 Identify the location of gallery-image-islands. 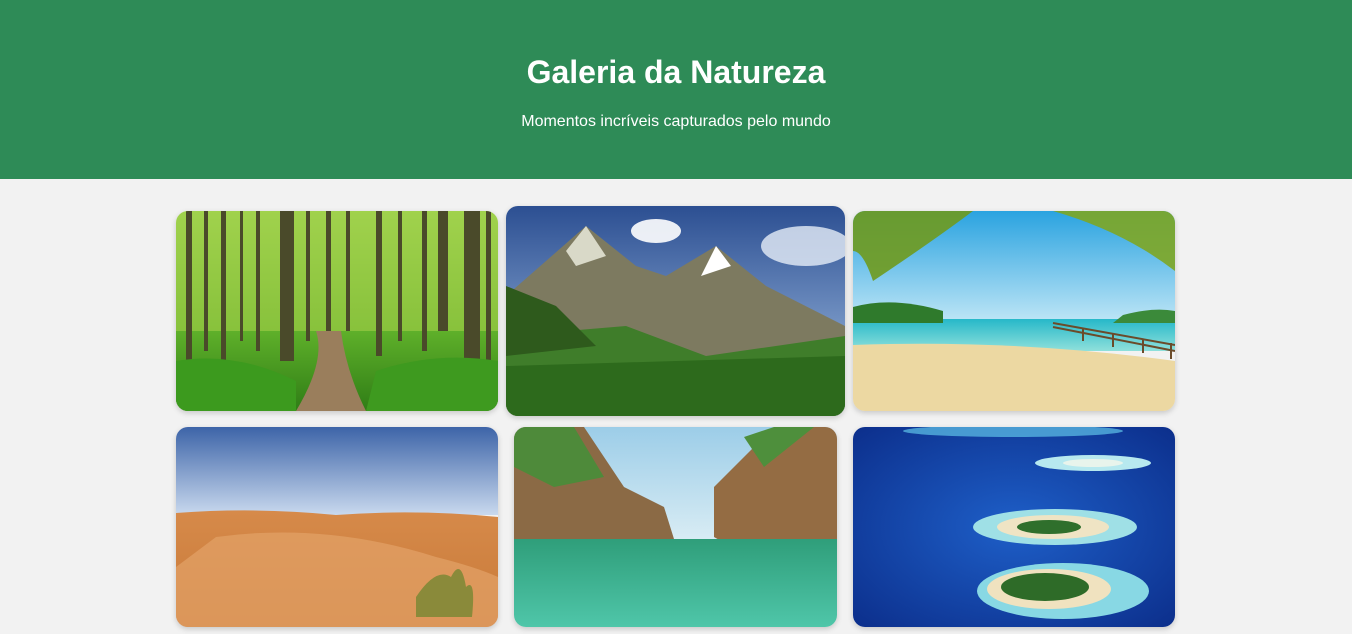
(1014, 527).